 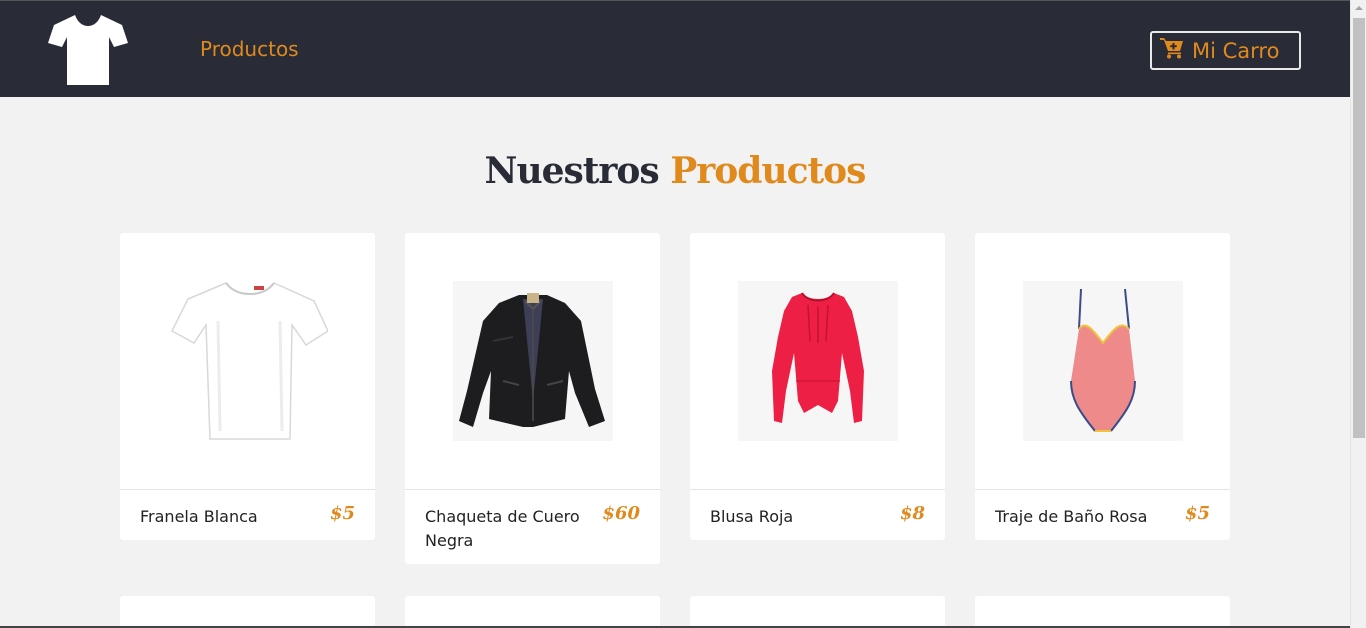 I want to click on product-name: Traje de Baño Rosa, so click(x=1081, y=517).